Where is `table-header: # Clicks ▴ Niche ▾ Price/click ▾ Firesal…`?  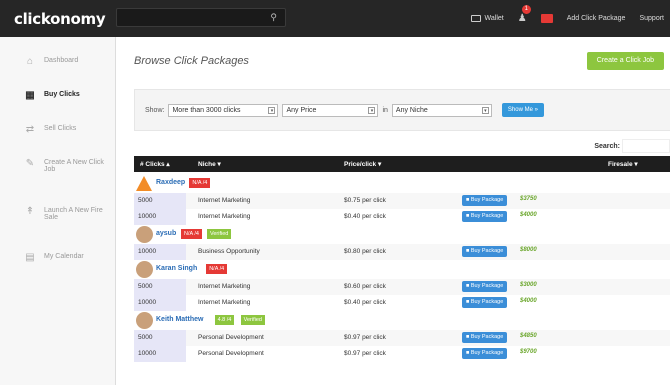 table-header: # Clicks ▴ Niche ▾ Price/click ▾ Firesal… is located at coordinates (402, 164).